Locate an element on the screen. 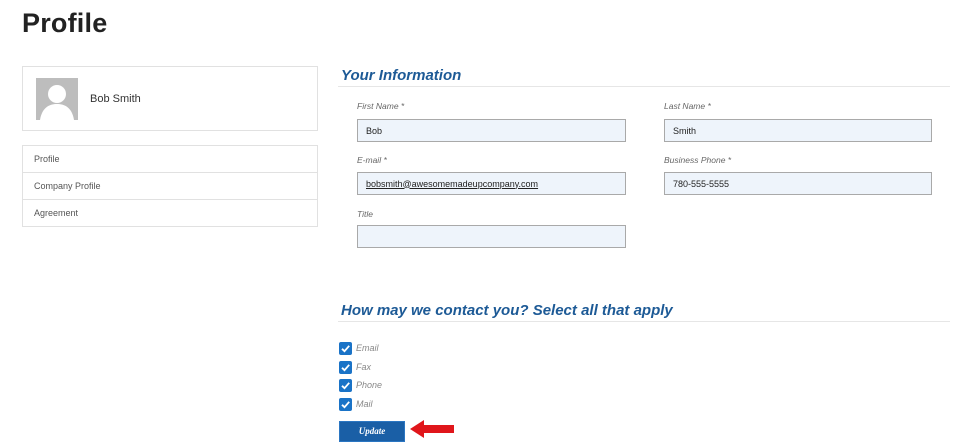 The width and height of the screenshot is (970, 445). mail-checkbox is located at coordinates (345, 404).